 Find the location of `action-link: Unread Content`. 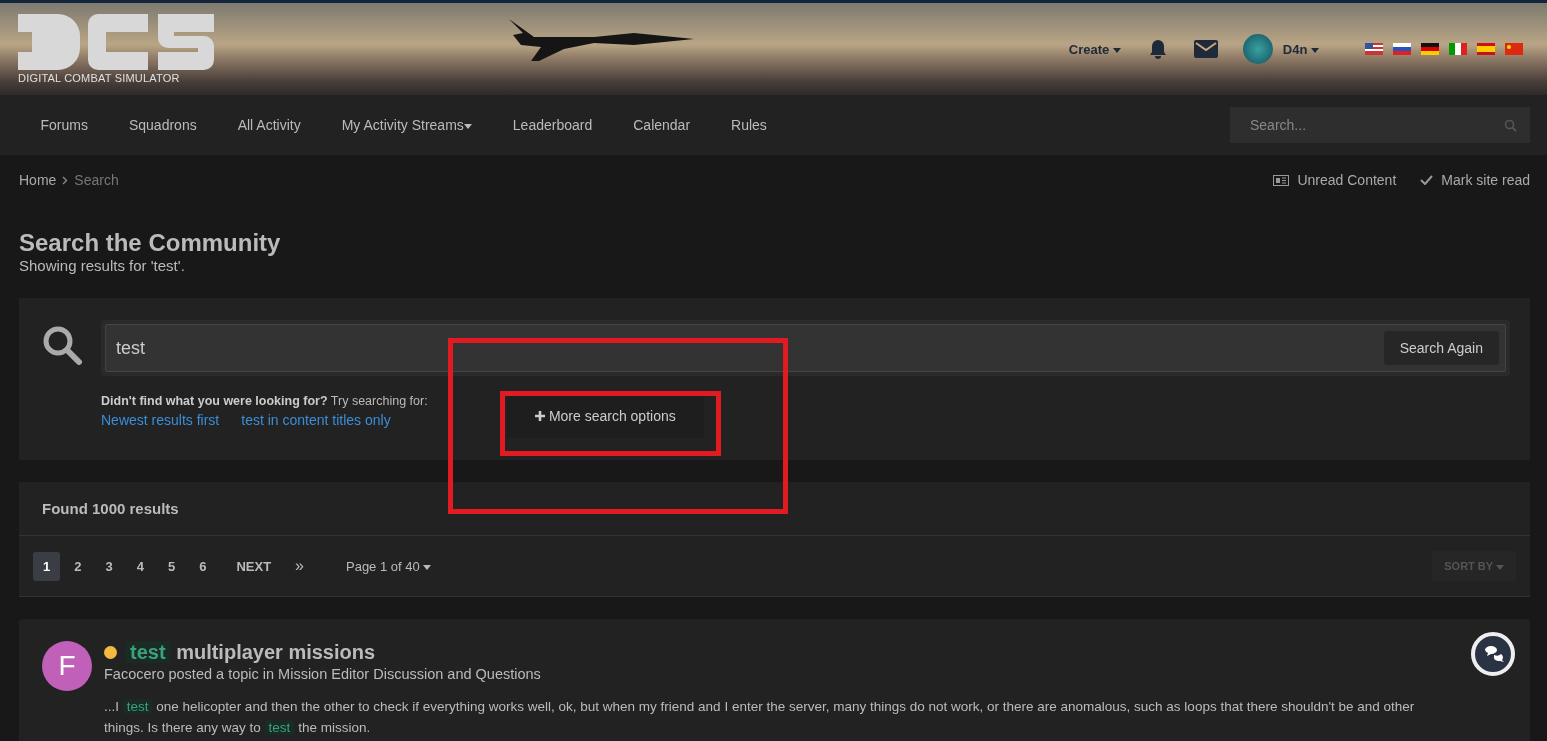

action-link: Unread Content is located at coordinates (1347, 180).